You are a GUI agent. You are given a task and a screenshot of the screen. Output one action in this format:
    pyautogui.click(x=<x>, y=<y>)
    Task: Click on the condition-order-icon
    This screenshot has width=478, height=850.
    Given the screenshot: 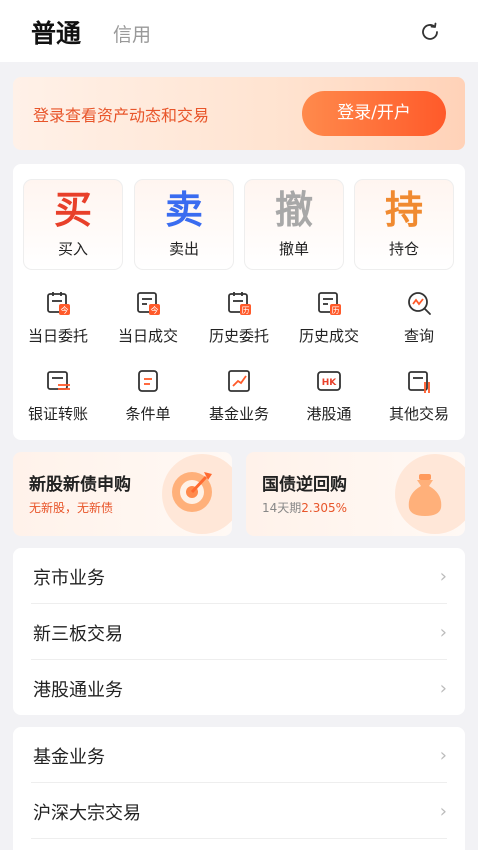 What is the action you would take?
    pyautogui.click(x=148, y=381)
    